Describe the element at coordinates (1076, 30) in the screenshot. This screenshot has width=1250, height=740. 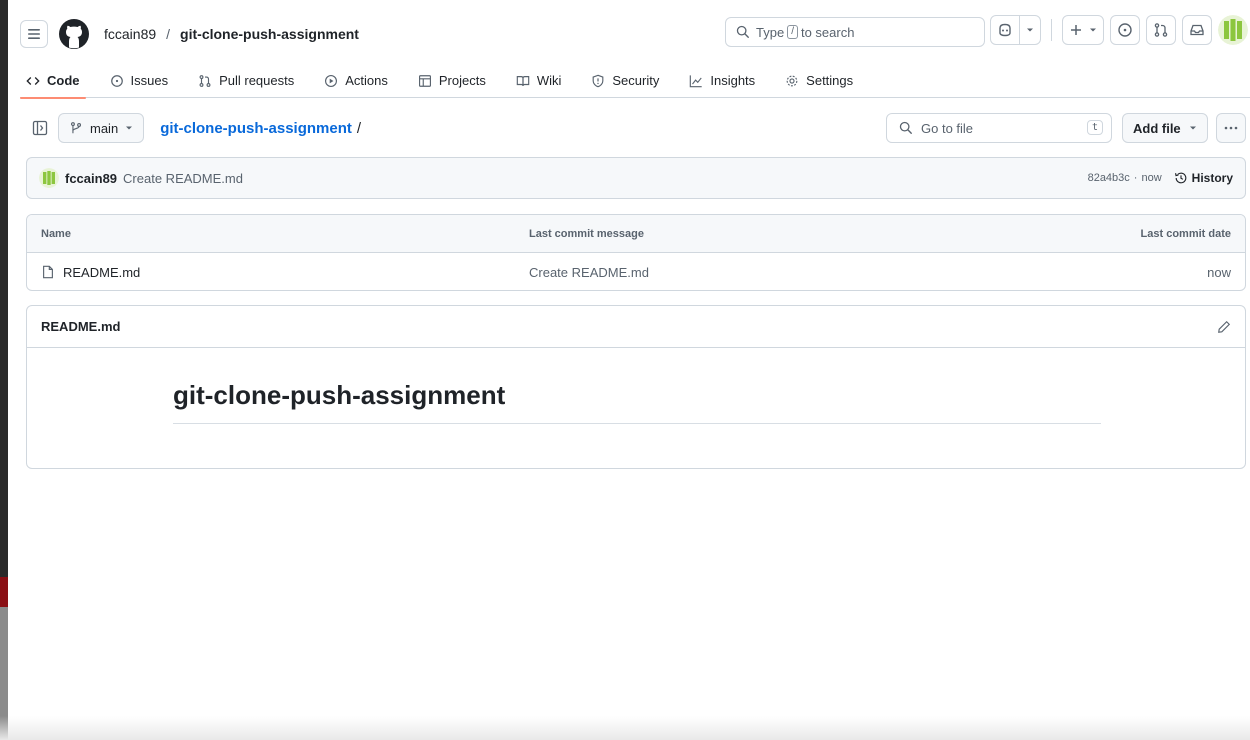
I see `plus-icon` at that location.